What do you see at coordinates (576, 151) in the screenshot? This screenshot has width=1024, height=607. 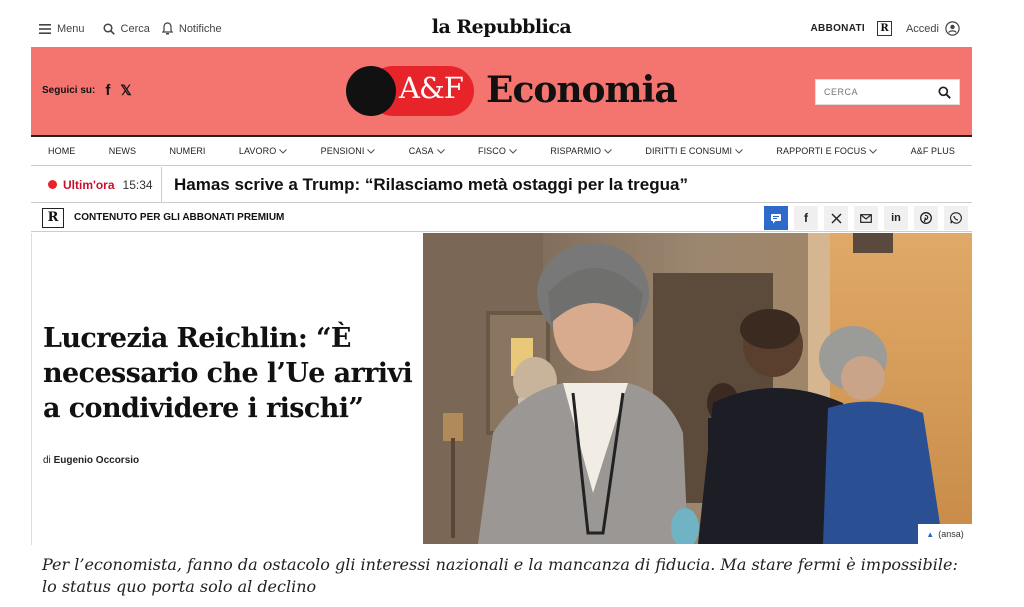 I see `nav-item-label: RISPARMIO` at bounding box center [576, 151].